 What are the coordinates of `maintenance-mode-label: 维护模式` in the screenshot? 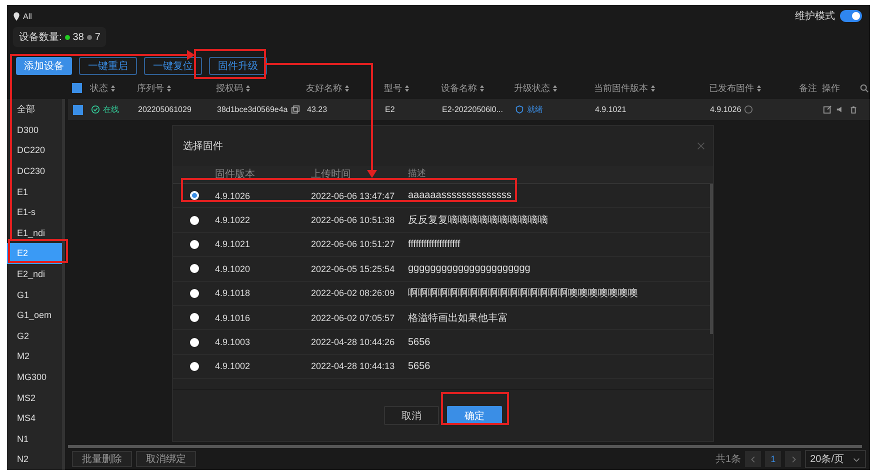 It's located at (815, 16).